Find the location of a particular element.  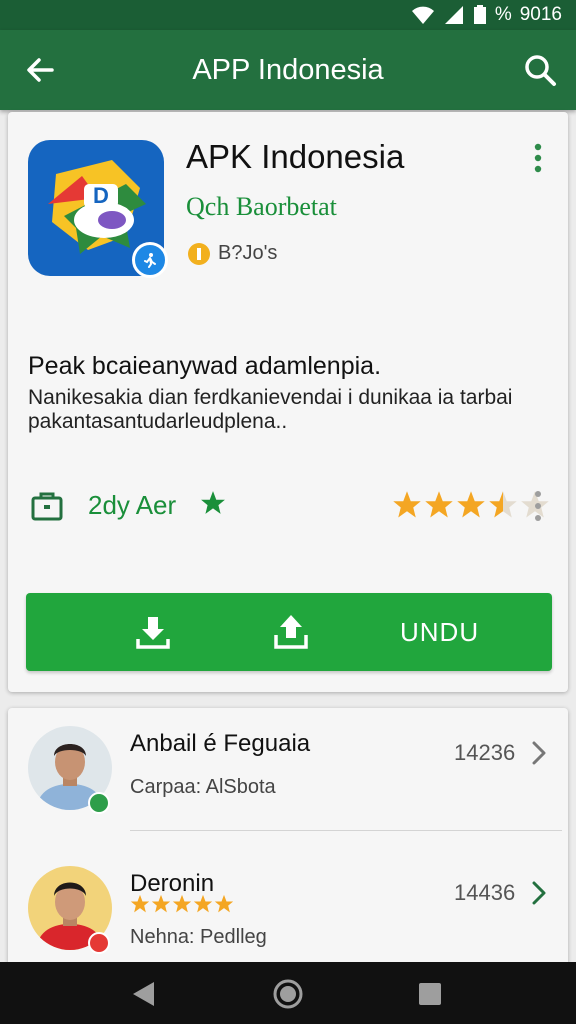

battery-percent: % is located at coordinates (503, 14).